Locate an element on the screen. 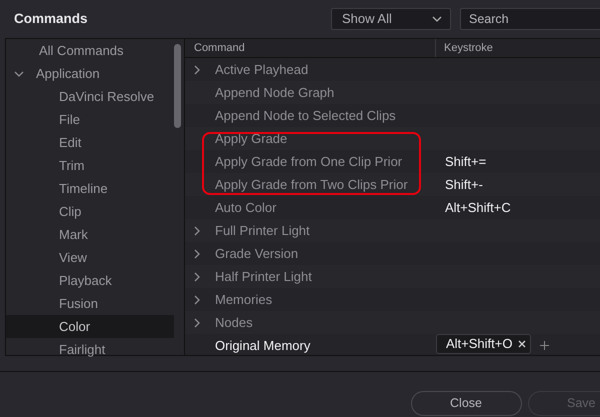 The image size is (600, 417). command-name: Grade Version is located at coordinates (256, 254).